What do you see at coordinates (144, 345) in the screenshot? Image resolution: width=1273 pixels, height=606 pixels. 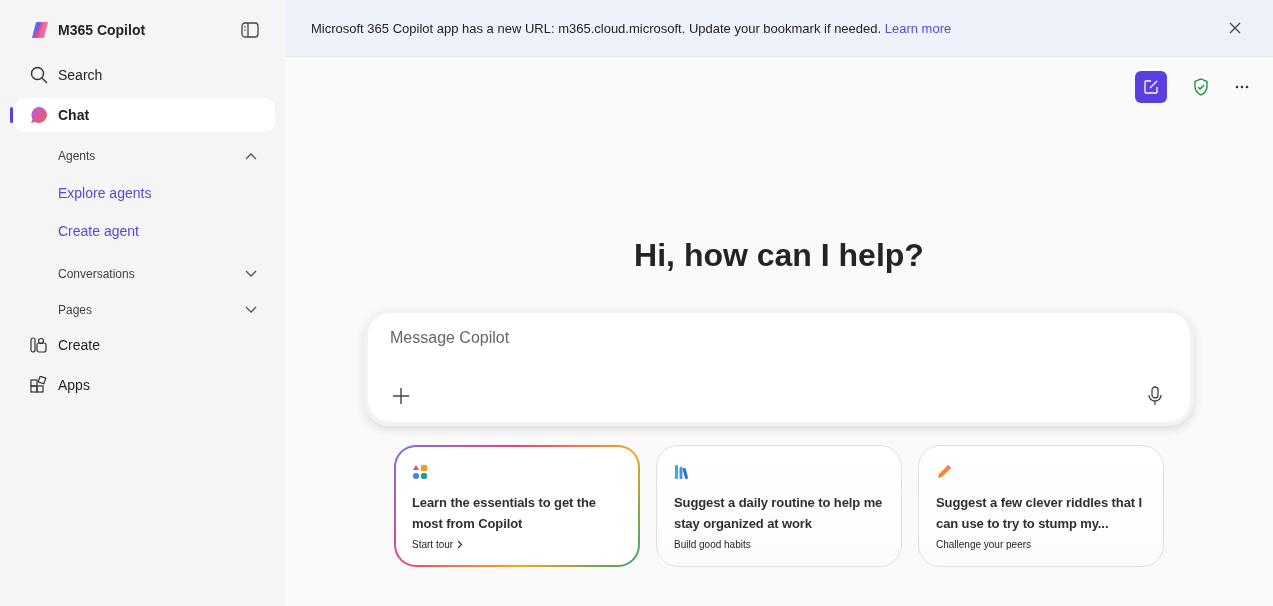 I see `nav-item: Create` at bounding box center [144, 345].